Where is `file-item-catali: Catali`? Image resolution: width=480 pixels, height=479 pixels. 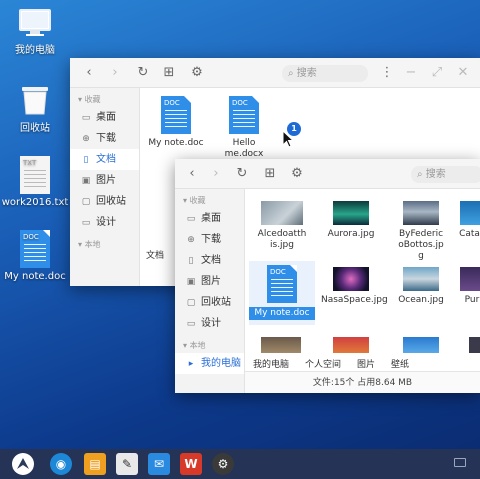
file-item-catali: Catali is located at coordinates (468, 220).